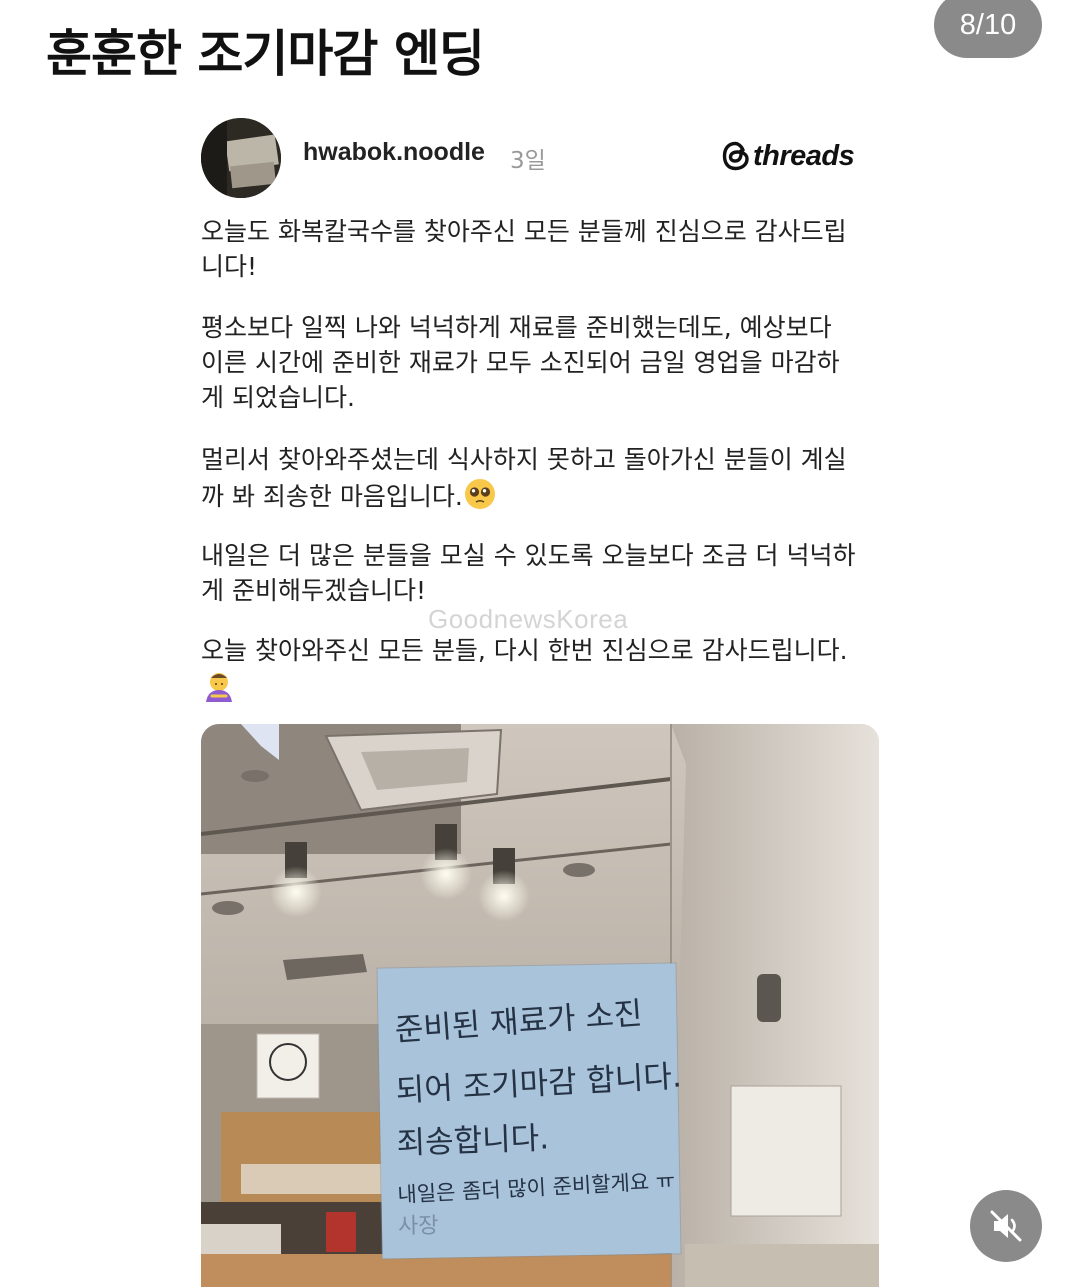 This screenshot has width=1080, height=1287. I want to click on username: hwabok.noodle, so click(394, 152).